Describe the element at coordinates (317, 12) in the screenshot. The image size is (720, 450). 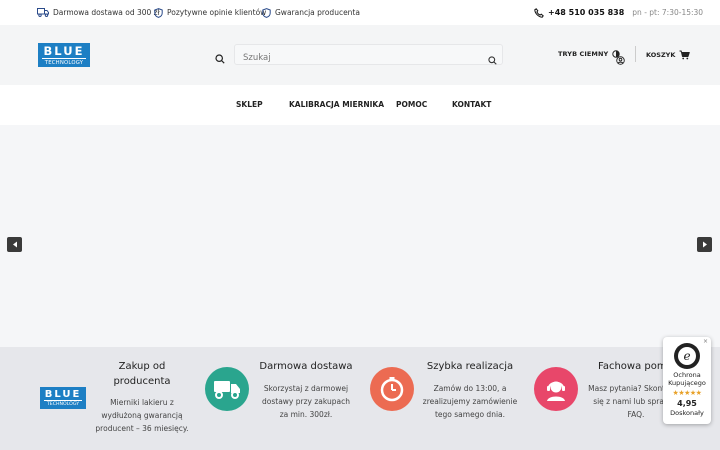
I see `warranty-text: Gwarancja producenta` at that location.